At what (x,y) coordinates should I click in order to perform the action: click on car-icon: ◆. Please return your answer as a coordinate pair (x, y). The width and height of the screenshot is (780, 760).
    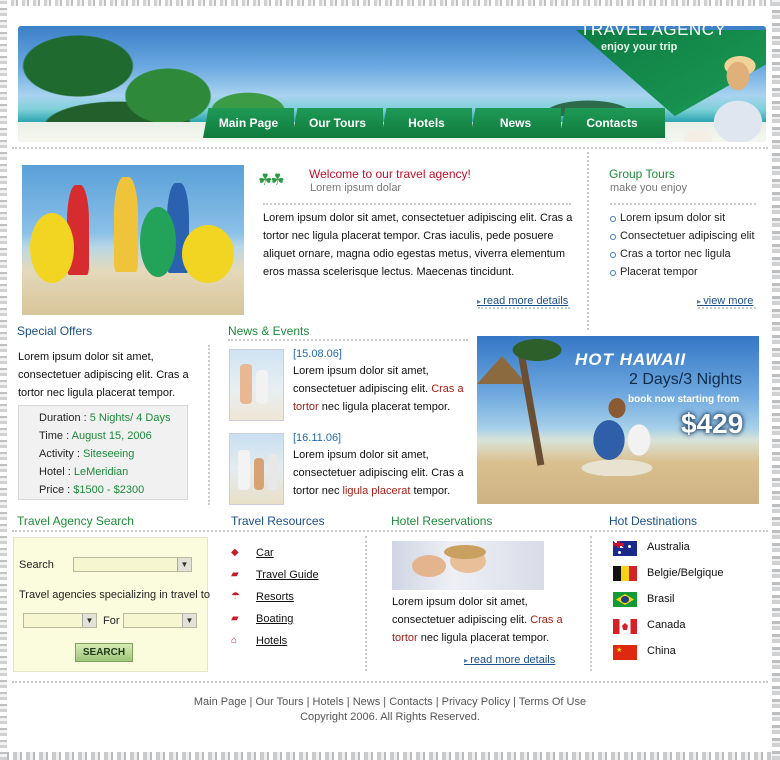
    Looking at the image, I should click on (235, 552).